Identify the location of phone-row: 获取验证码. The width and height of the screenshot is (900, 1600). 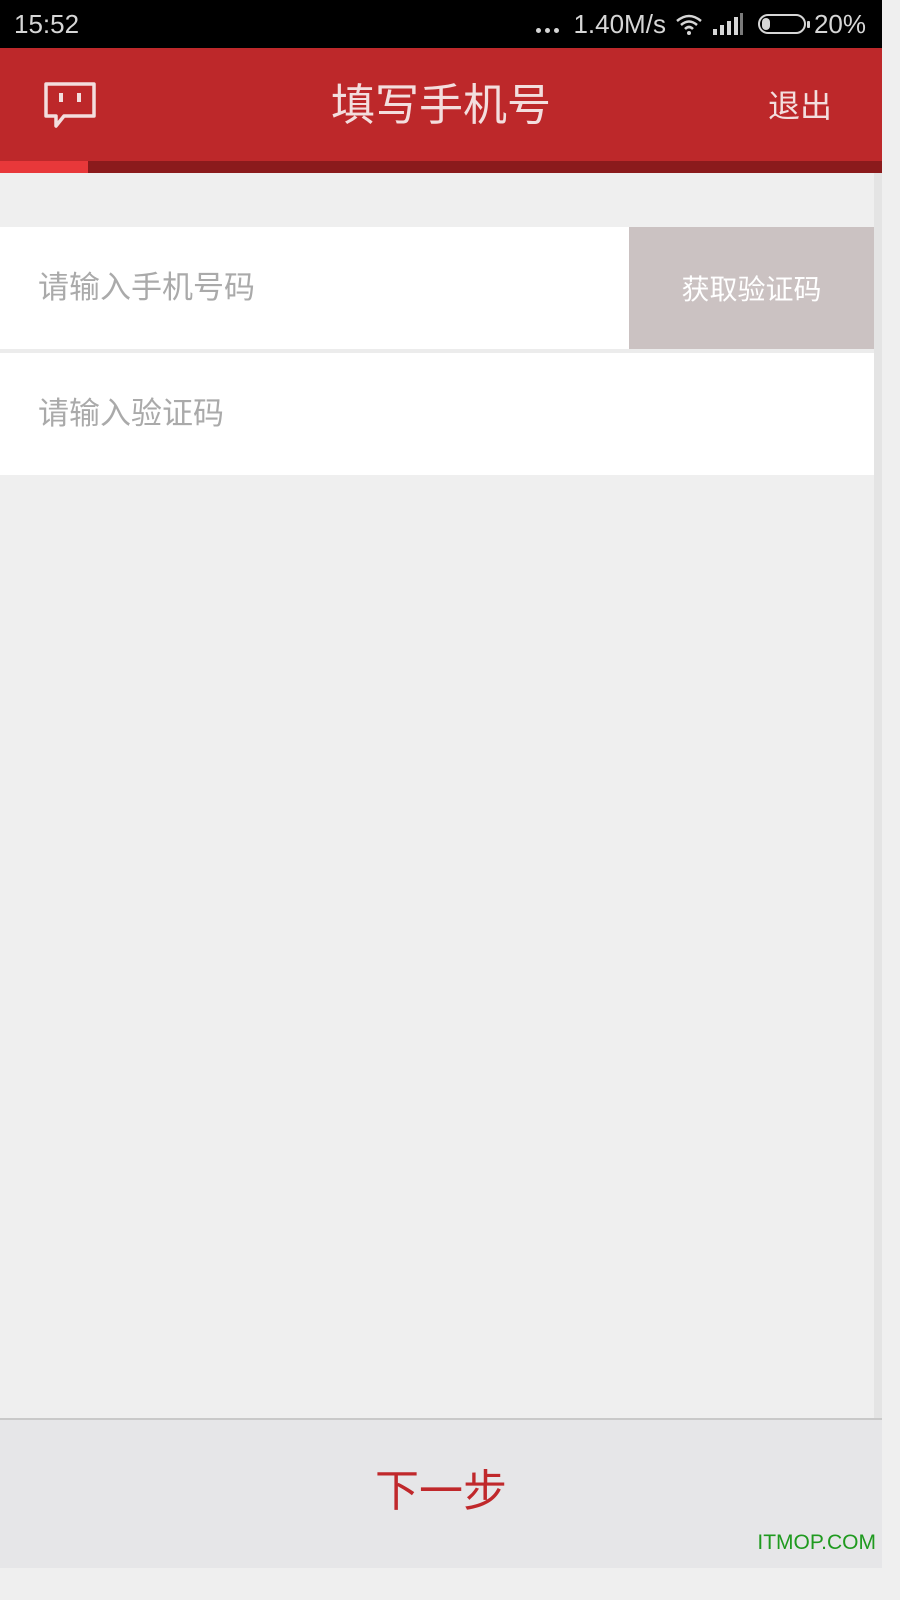
(437, 288).